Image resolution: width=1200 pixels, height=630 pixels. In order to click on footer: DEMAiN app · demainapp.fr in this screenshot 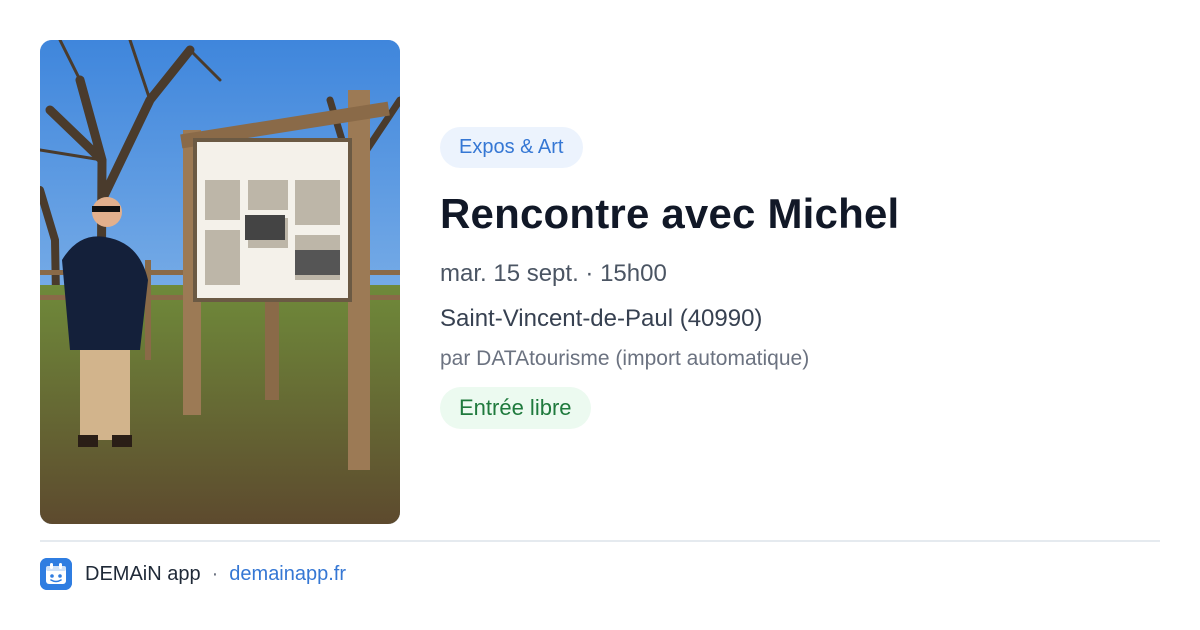, I will do `click(193, 574)`.